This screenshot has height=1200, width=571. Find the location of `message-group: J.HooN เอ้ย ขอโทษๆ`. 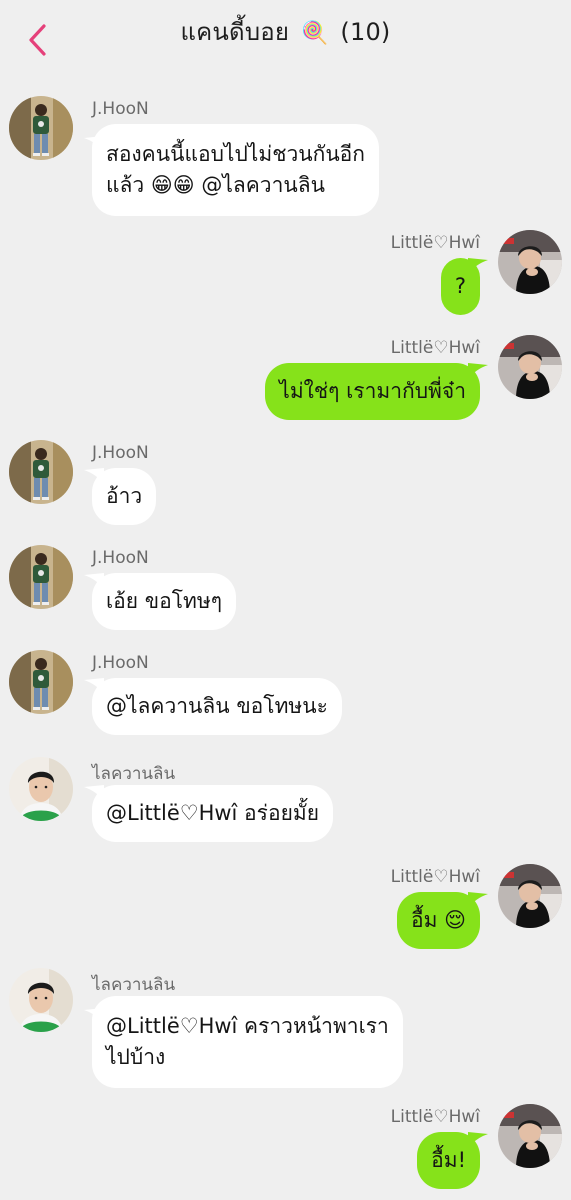

message-group: J.HooN เอ้ย ขอโทษๆ is located at coordinates (285, 591).